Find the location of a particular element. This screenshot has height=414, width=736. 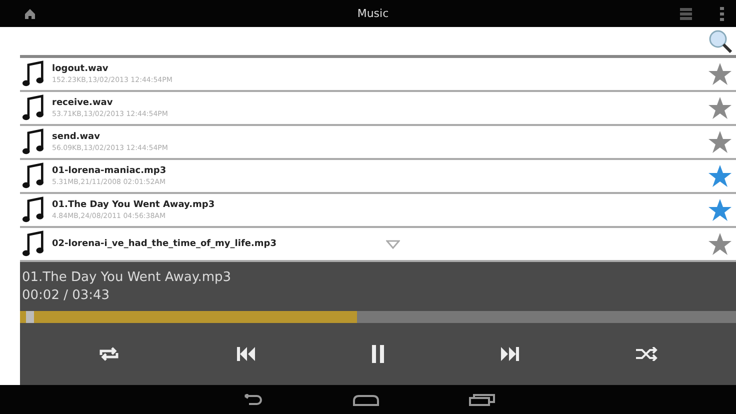

shuffle-icon is located at coordinates (647, 354).